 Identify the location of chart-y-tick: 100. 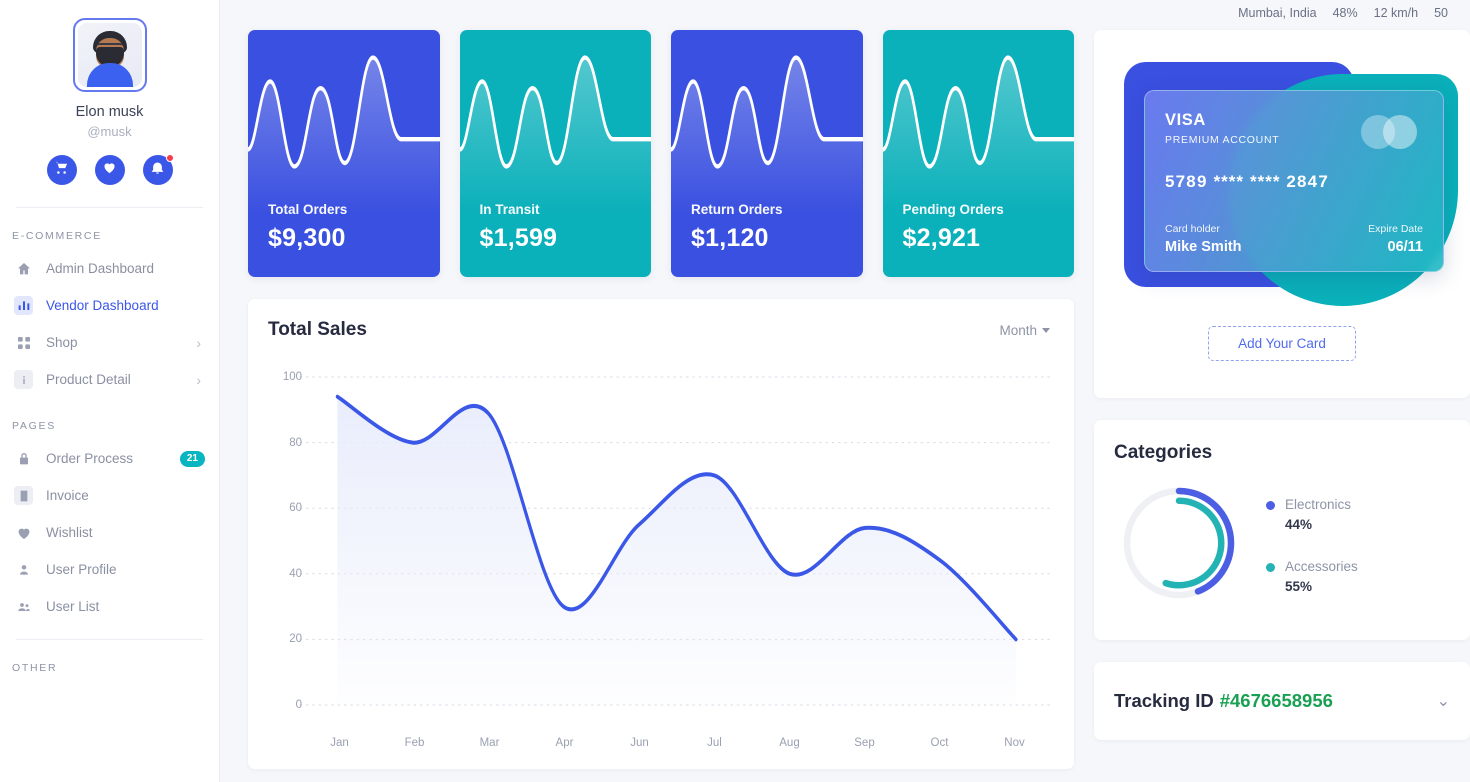
(292, 377).